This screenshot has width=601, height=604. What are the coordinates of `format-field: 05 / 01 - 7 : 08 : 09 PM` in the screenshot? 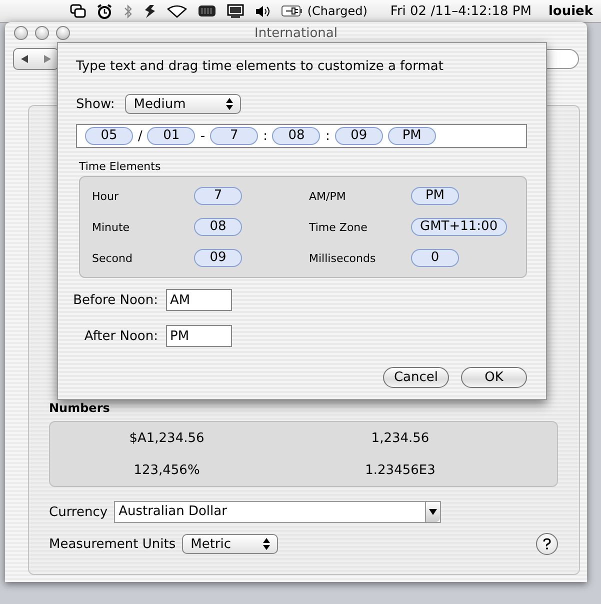 It's located at (301, 136).